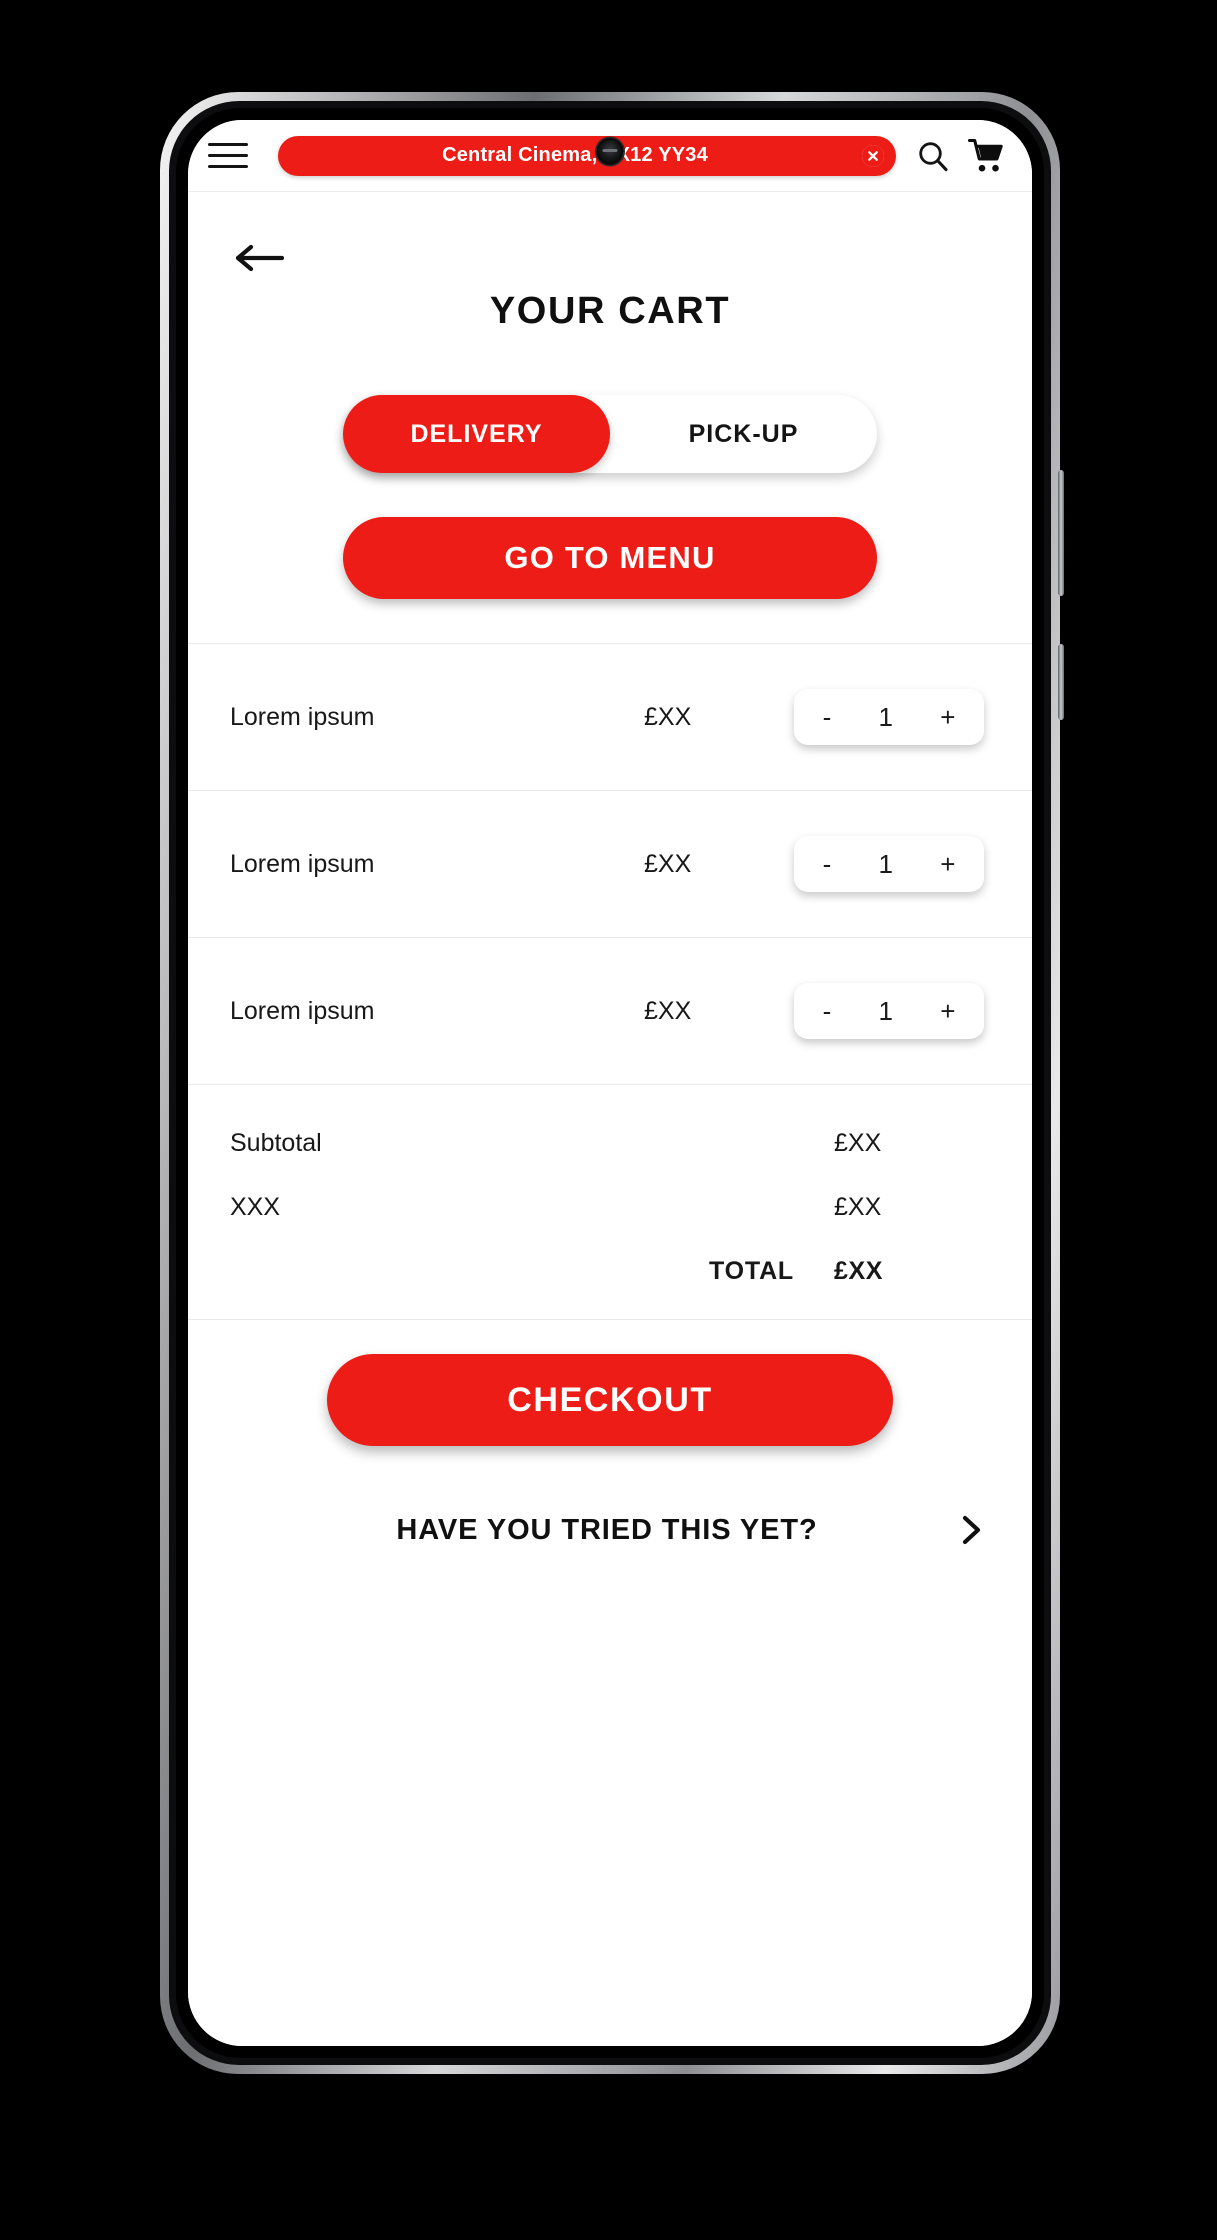 Image resolution: width=1217 pixels, height=2240 pixels. Describe the element at coordinates (873, 155) in the screenshot. I see `close-circle-icon` at that location.